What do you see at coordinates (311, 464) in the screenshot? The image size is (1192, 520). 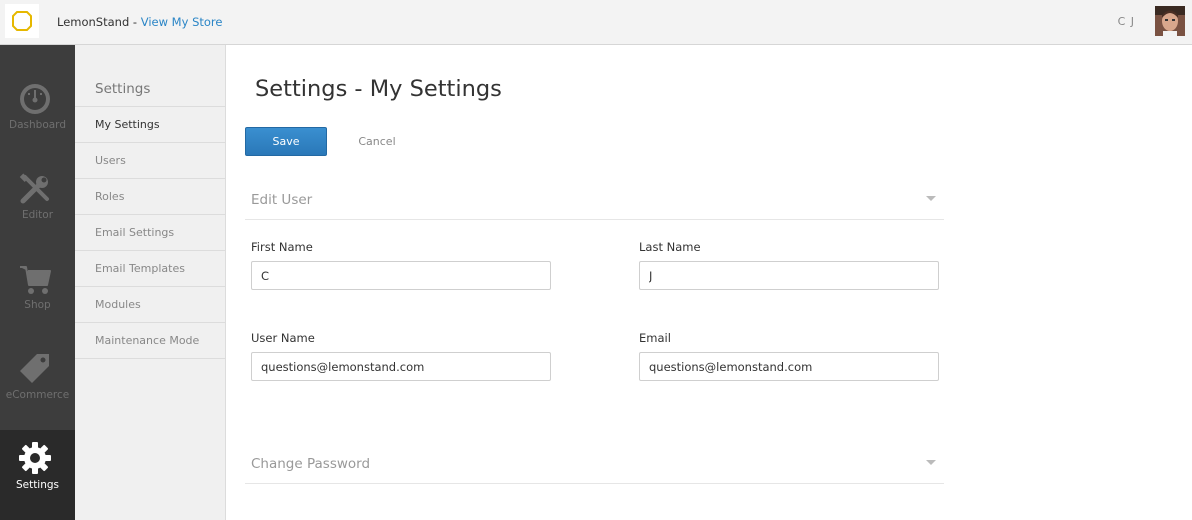 I see `change-password-title: Change Password` at bounding box center [311, 464].